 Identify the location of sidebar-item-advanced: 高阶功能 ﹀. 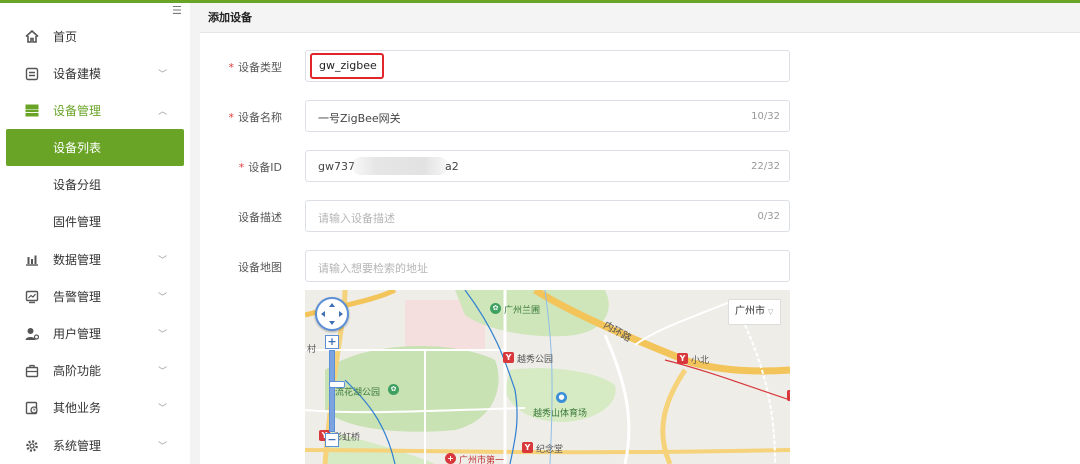
(95, 370).